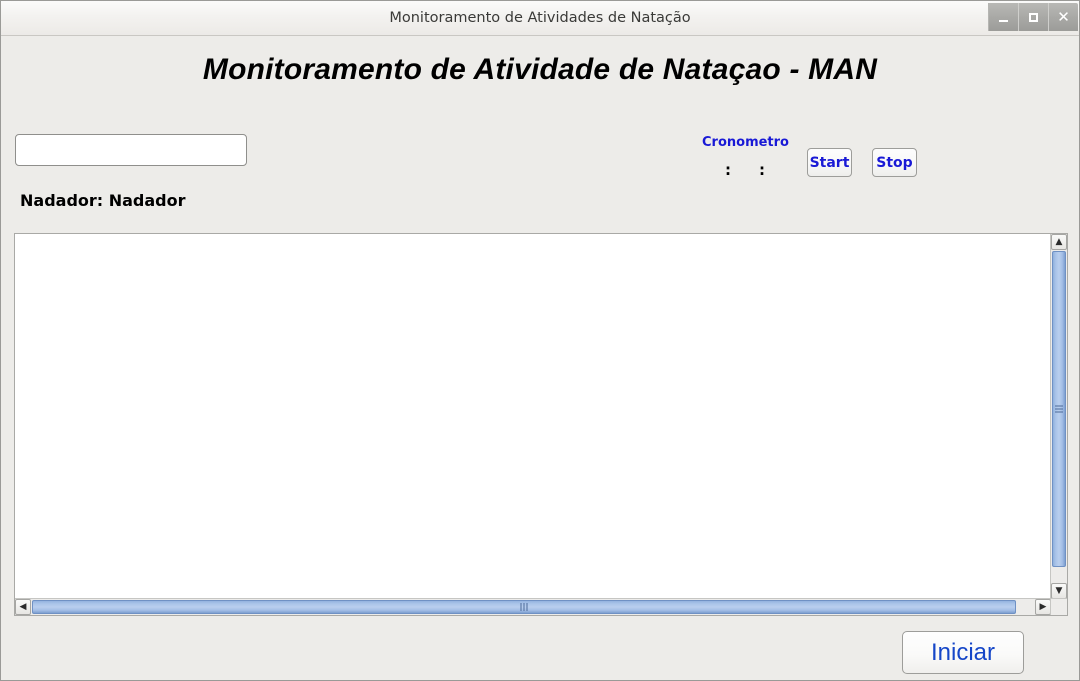 Image resolution: width=1080 pixels, height=681 pixels. I want to click on iniciar-button: Iniciar, so click(963, 652).